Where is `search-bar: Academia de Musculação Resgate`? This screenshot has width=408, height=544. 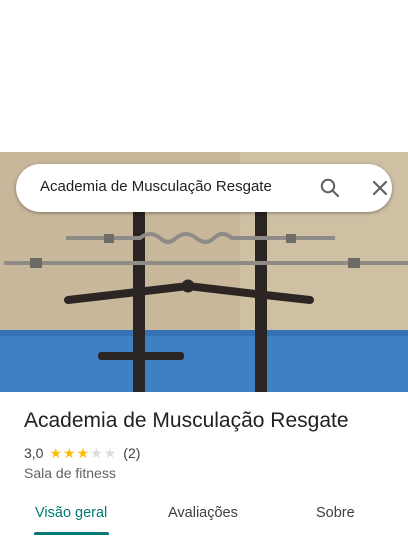
search-bar: Academia de Musculação Resgate is located at coordinates (204, 188).